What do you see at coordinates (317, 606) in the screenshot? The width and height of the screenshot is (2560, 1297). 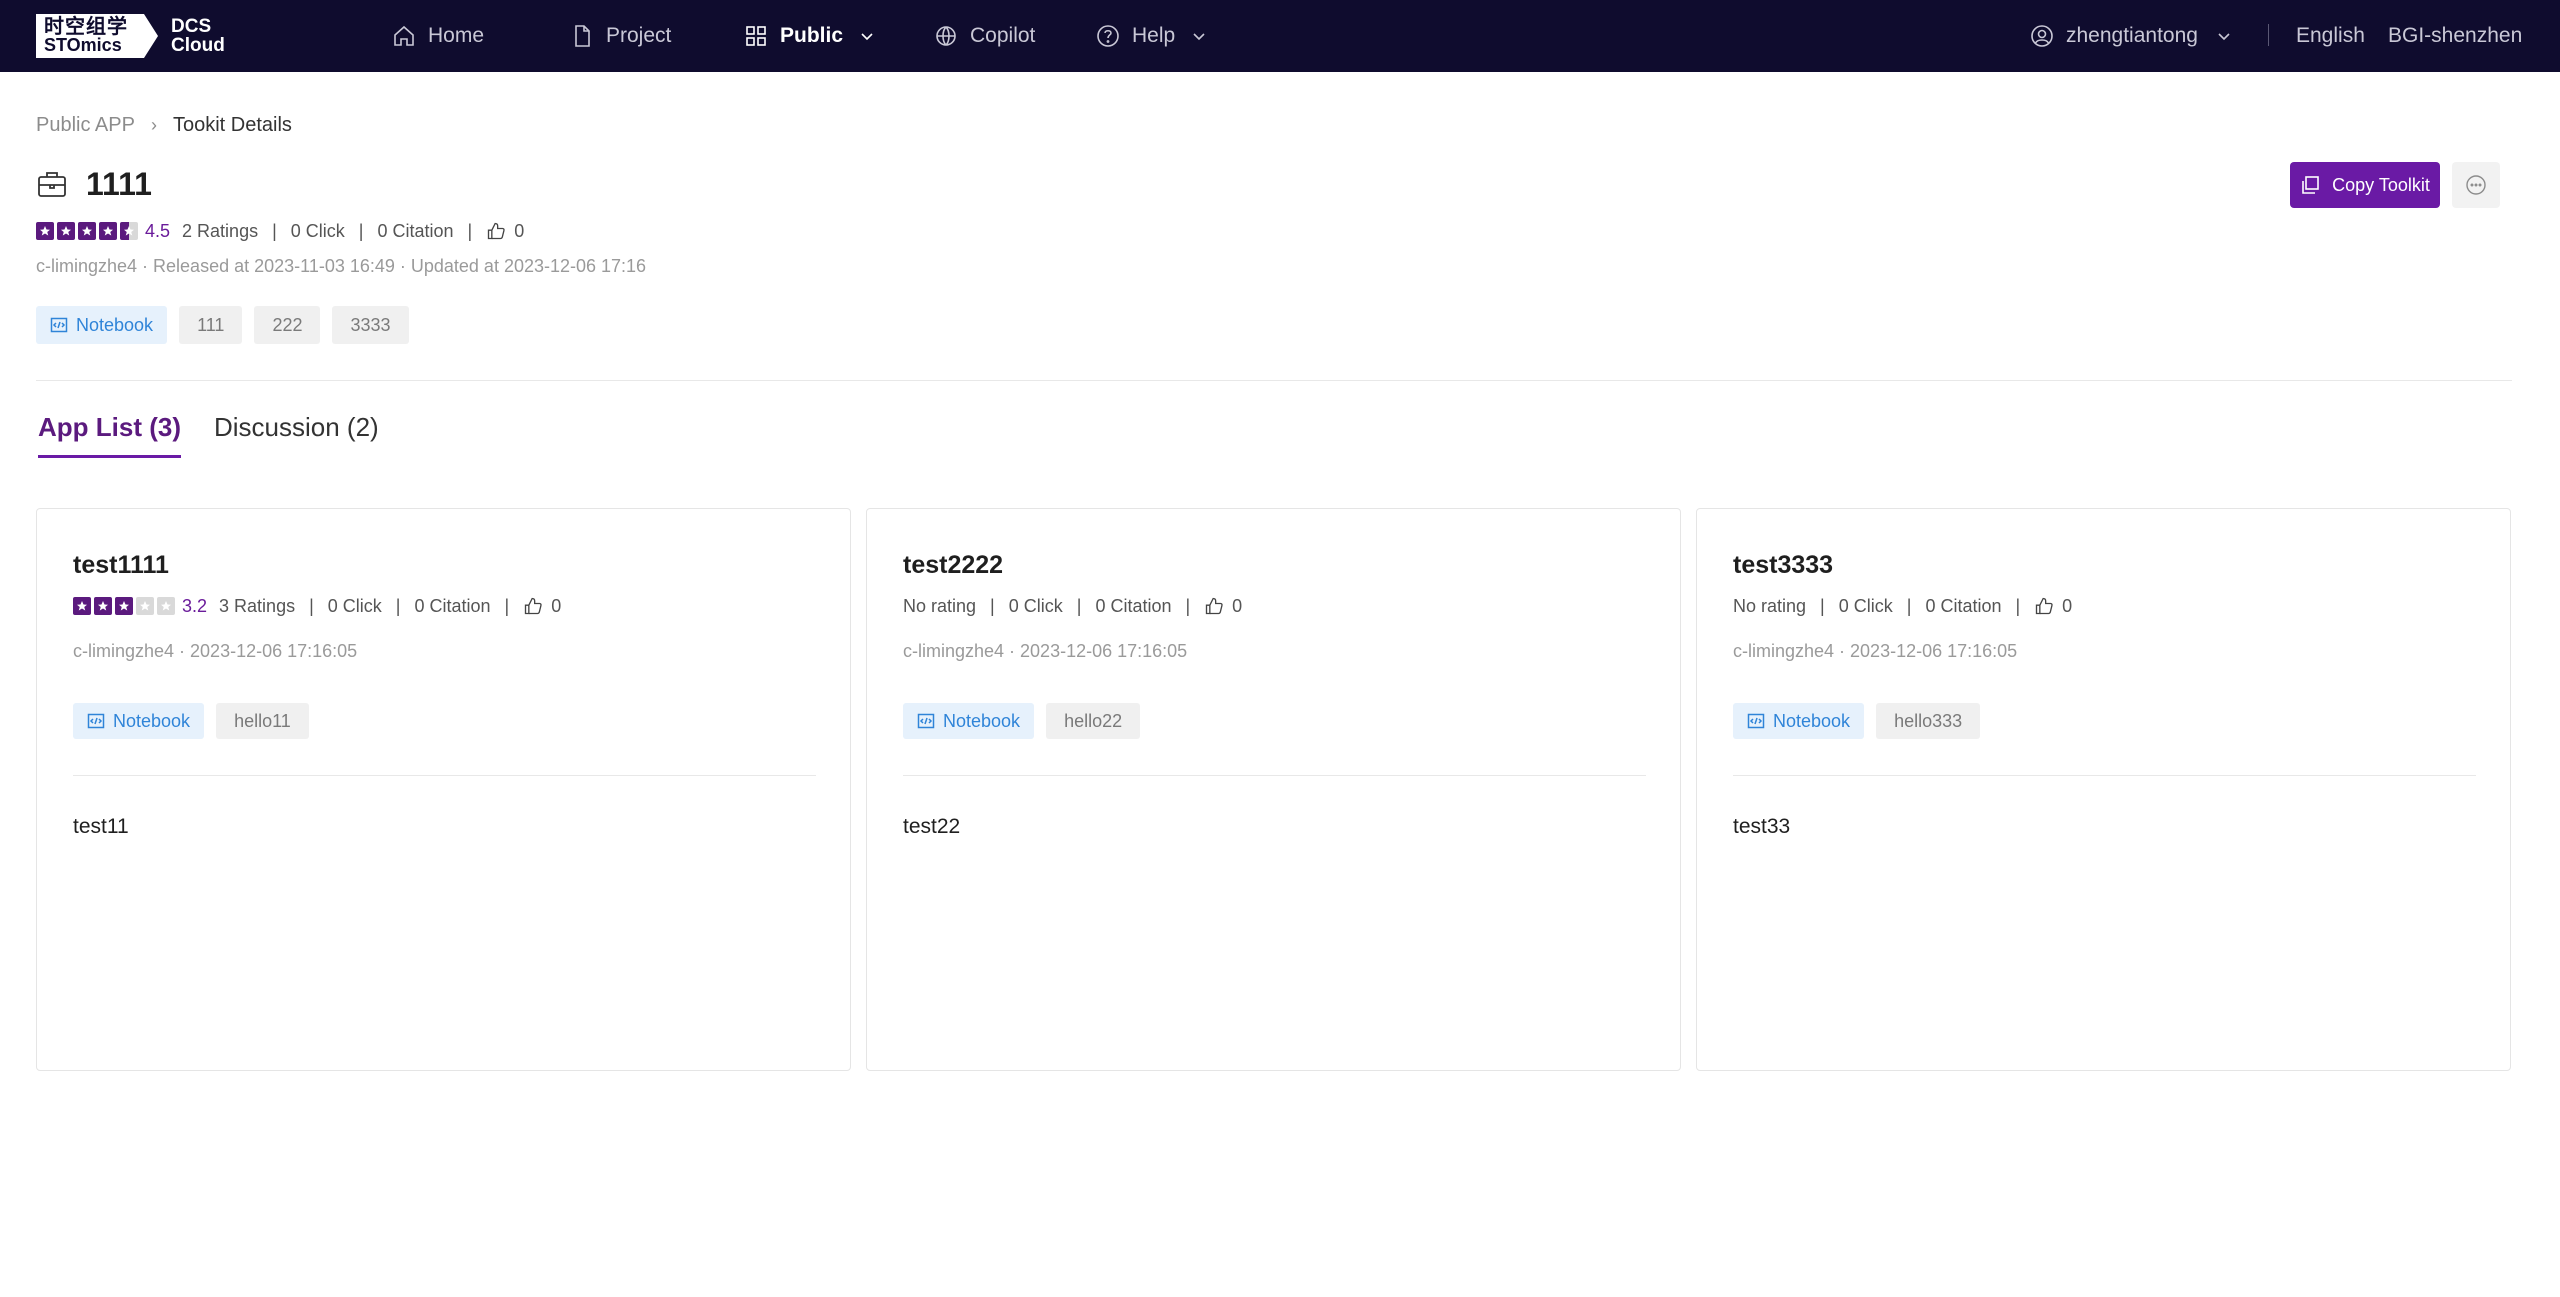 I see `app-stats: 3.2 3 Ratings | 0 Click | 0 Citation | 0` at bounding box center [317, 606].